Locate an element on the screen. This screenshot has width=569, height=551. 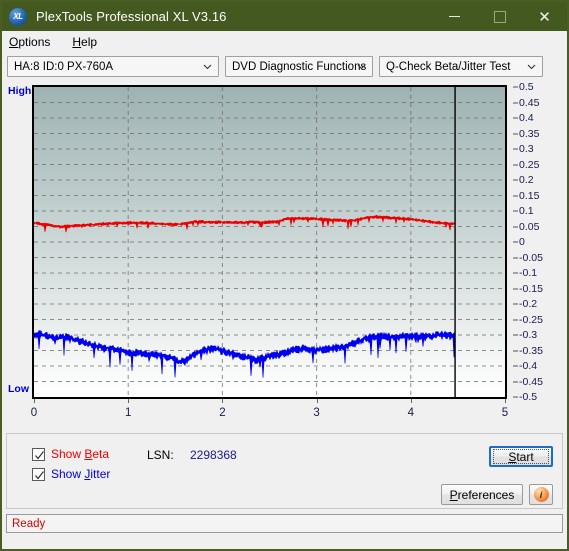
y-tick-label: 0.2 is located at coordinates (526, 180).